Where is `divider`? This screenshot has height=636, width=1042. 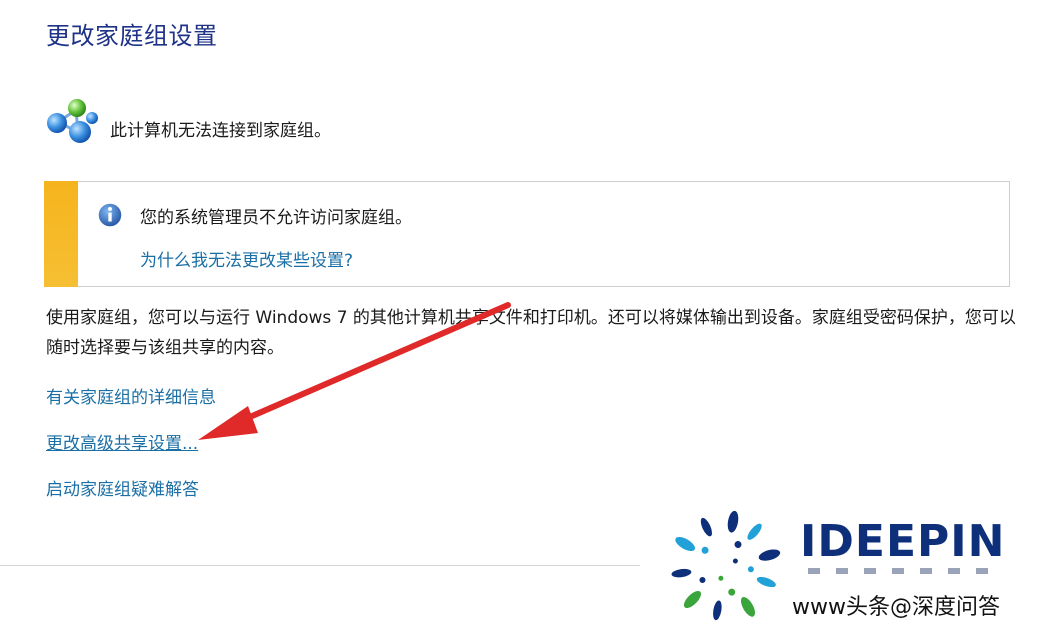 divider is located at coordinates (320, 565).